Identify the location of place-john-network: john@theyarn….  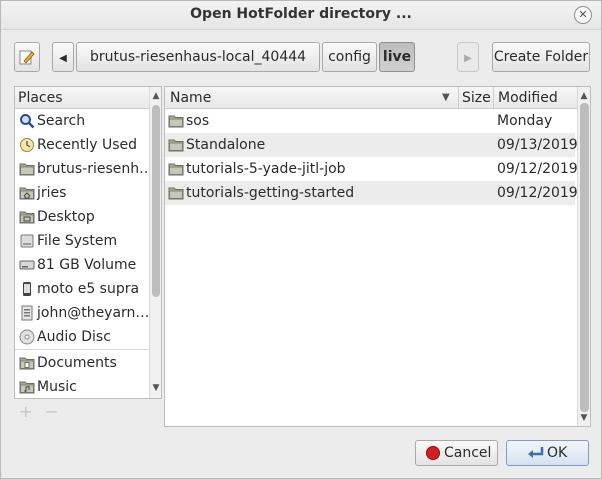
(82, 313).